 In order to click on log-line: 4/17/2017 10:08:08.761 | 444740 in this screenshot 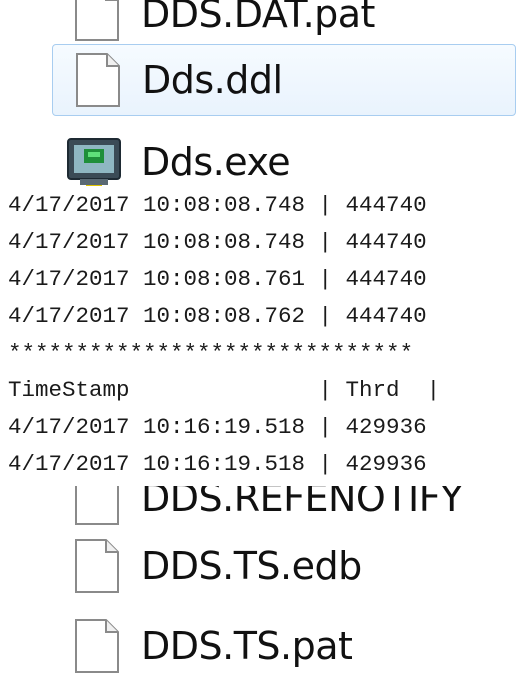, I will do `click(217, 279)`.